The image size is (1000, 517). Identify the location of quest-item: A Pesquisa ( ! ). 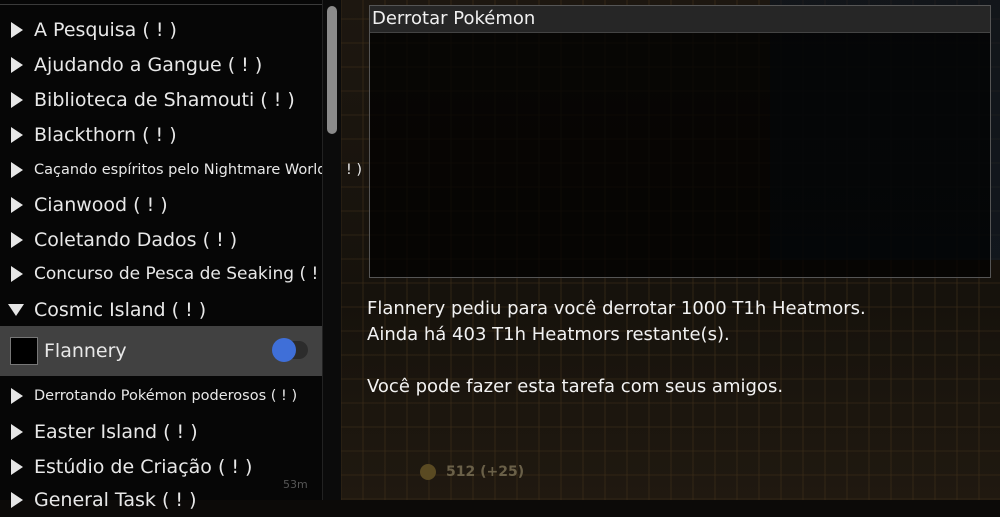
(161, 29).